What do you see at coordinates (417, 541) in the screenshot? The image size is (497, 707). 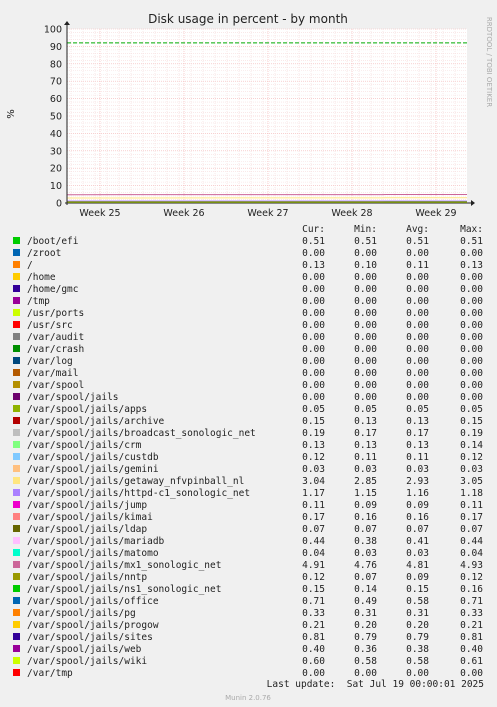 I see `legend-value-avg: 0.41` at bounding box center [417, 541].